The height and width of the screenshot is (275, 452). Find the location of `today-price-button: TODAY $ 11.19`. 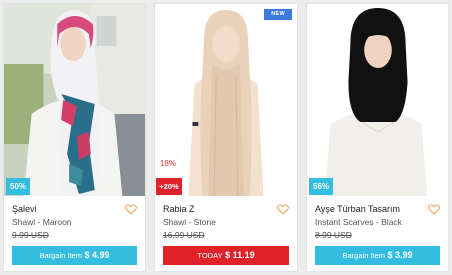

today-price-button: TODAY $ 11.19 is located at coordinates (226, 255).